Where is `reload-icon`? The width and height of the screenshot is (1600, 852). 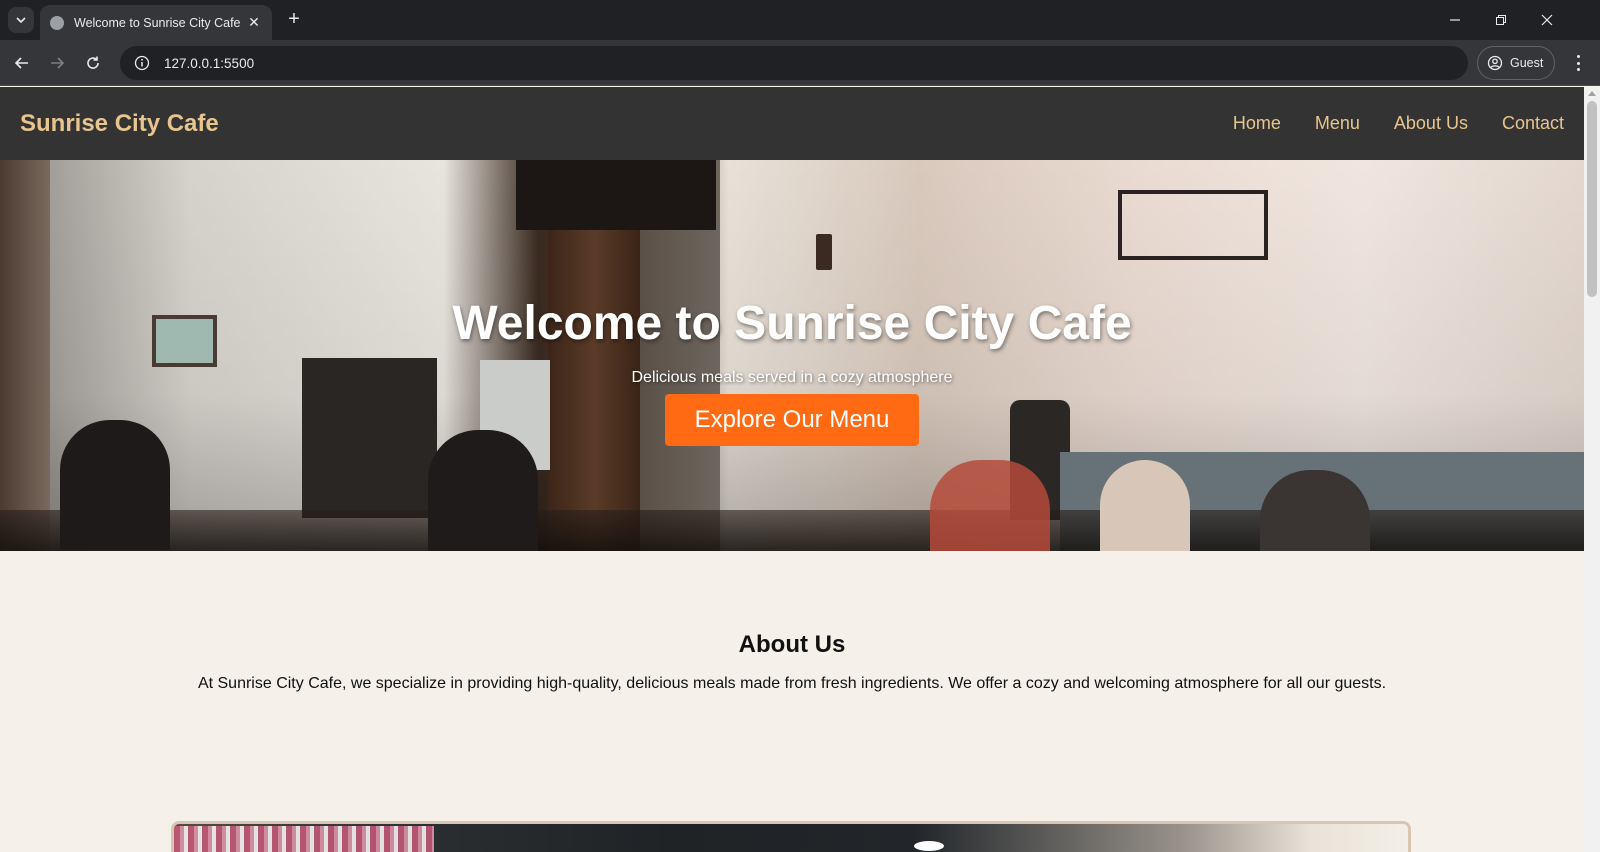
reload-icon is located at coordinates (93, 62).